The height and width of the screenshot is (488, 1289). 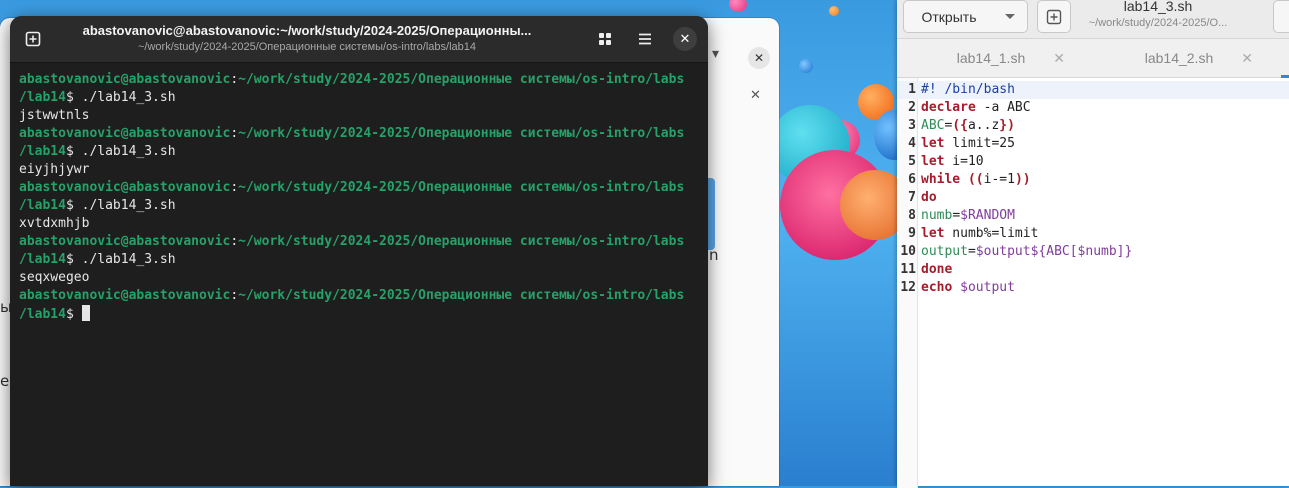 I want to click on hamburger-icon, so click(x=645, y=39).